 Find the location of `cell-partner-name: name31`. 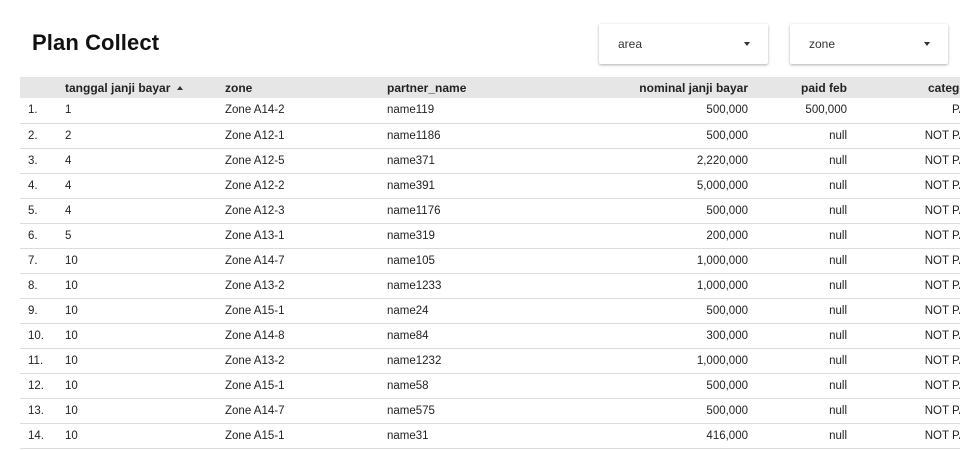

cell-partner-name: name31 is located at coordinates (408, 435).